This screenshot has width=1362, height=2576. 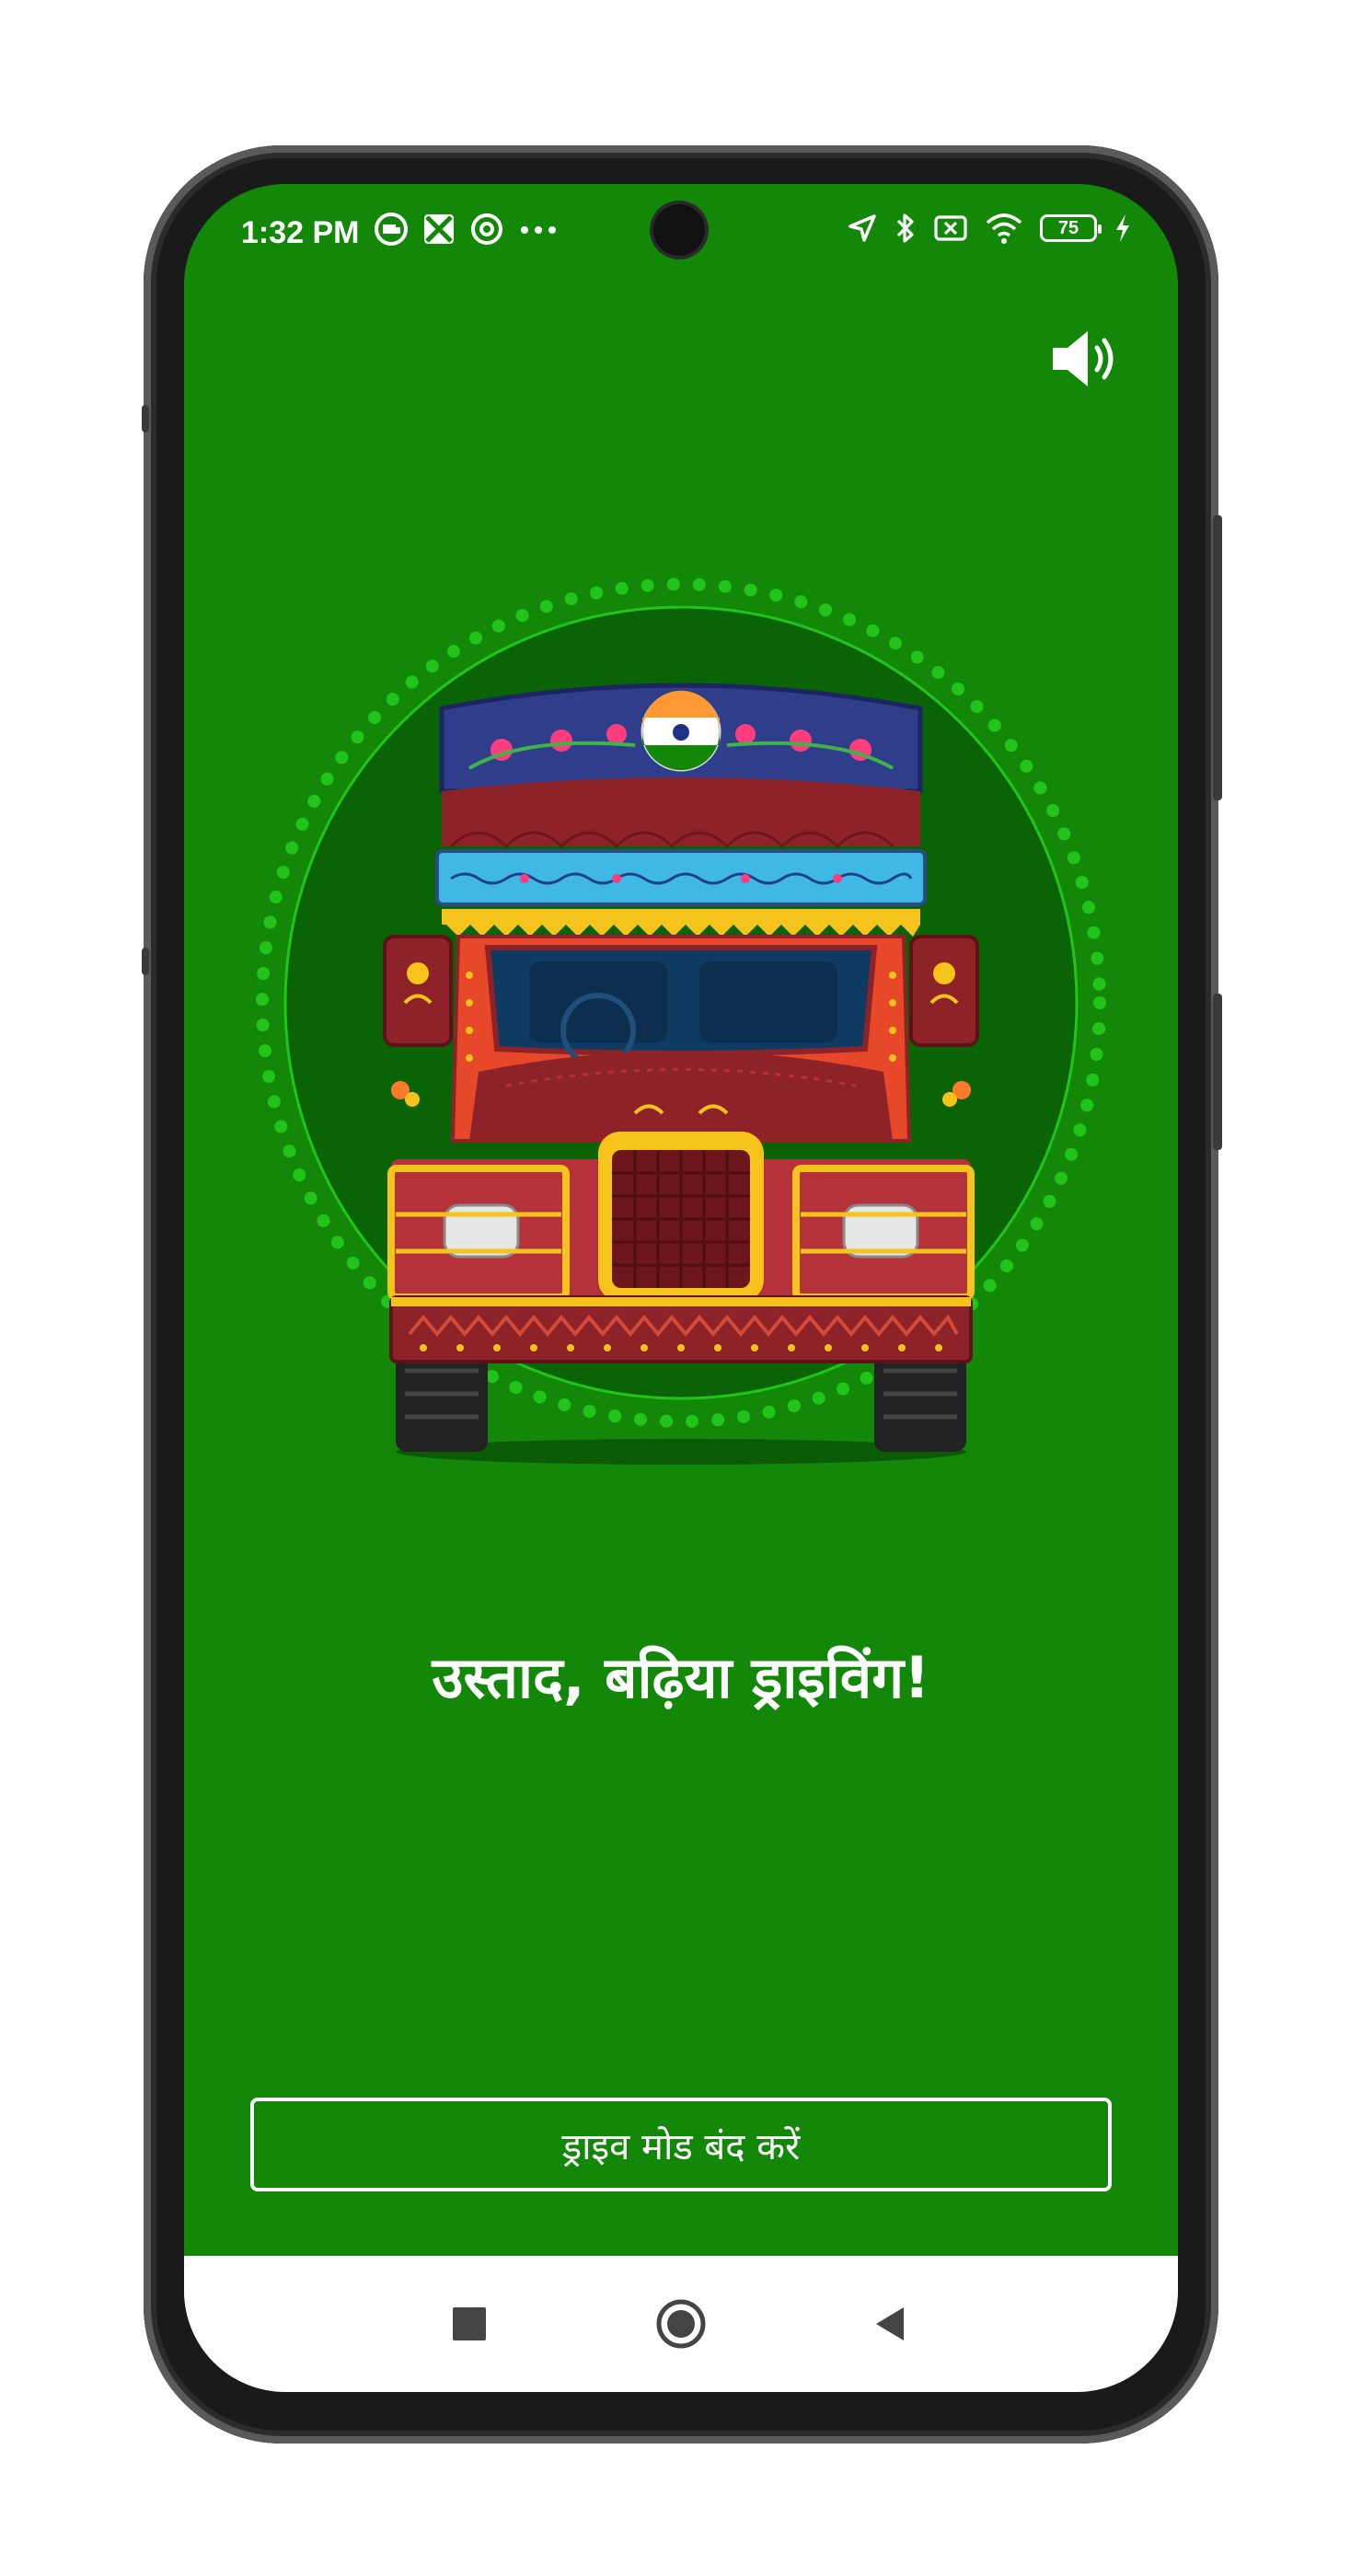 What do you see at coordinates (1004, 228) in the screenshot?
I see `wifi-icon` at bounding box center [1004, 228].